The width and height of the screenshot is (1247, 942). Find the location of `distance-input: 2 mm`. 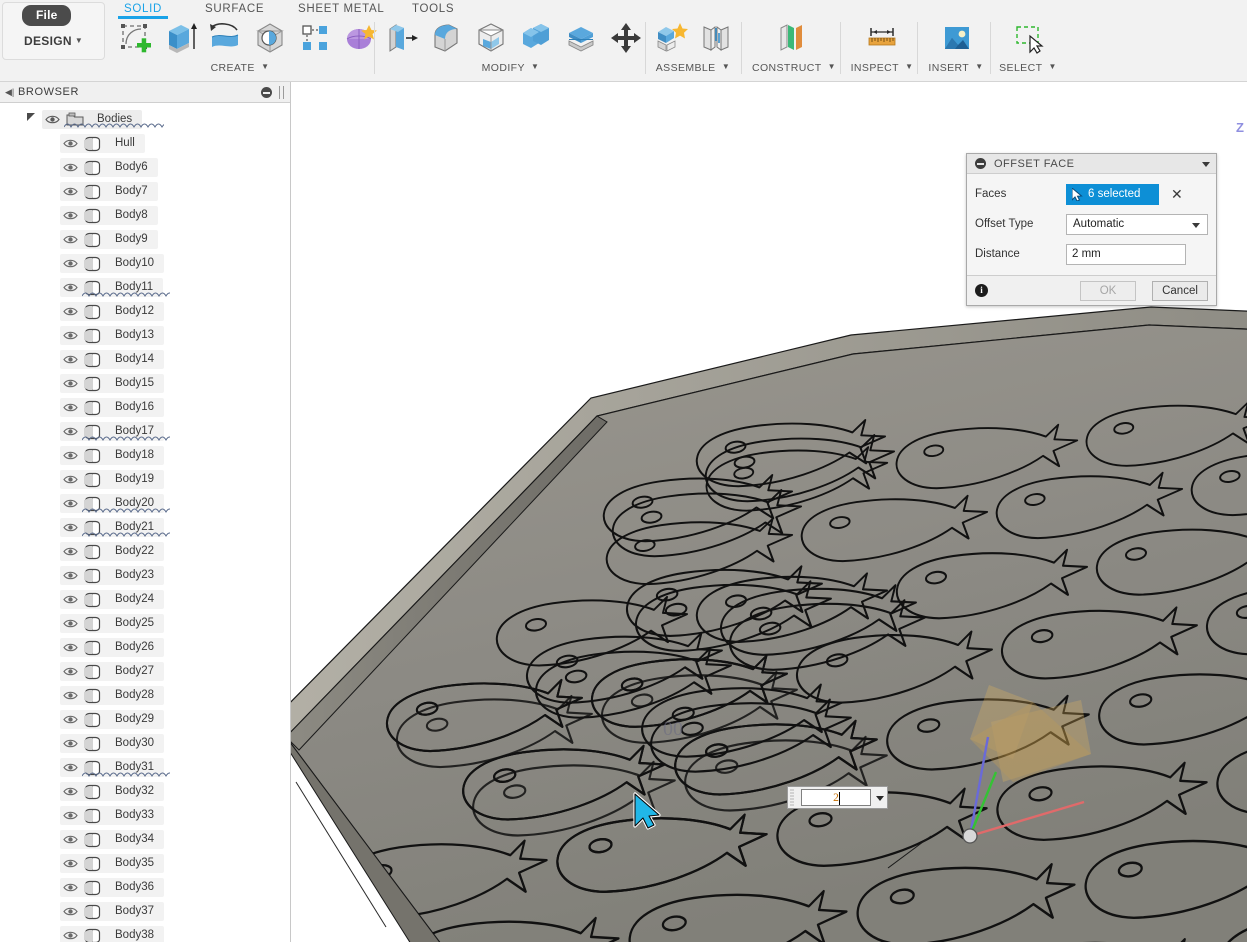

distance-input: 2 mm is located at coordinates (1126, 254).